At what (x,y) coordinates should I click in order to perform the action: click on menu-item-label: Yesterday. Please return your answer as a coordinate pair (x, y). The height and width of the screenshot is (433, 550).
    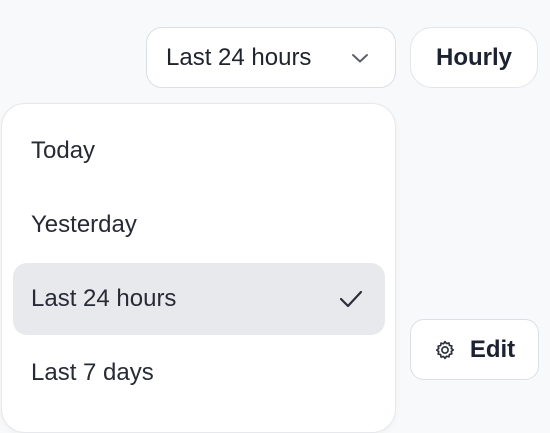
    Looking at the image, I should click on (84, 224).